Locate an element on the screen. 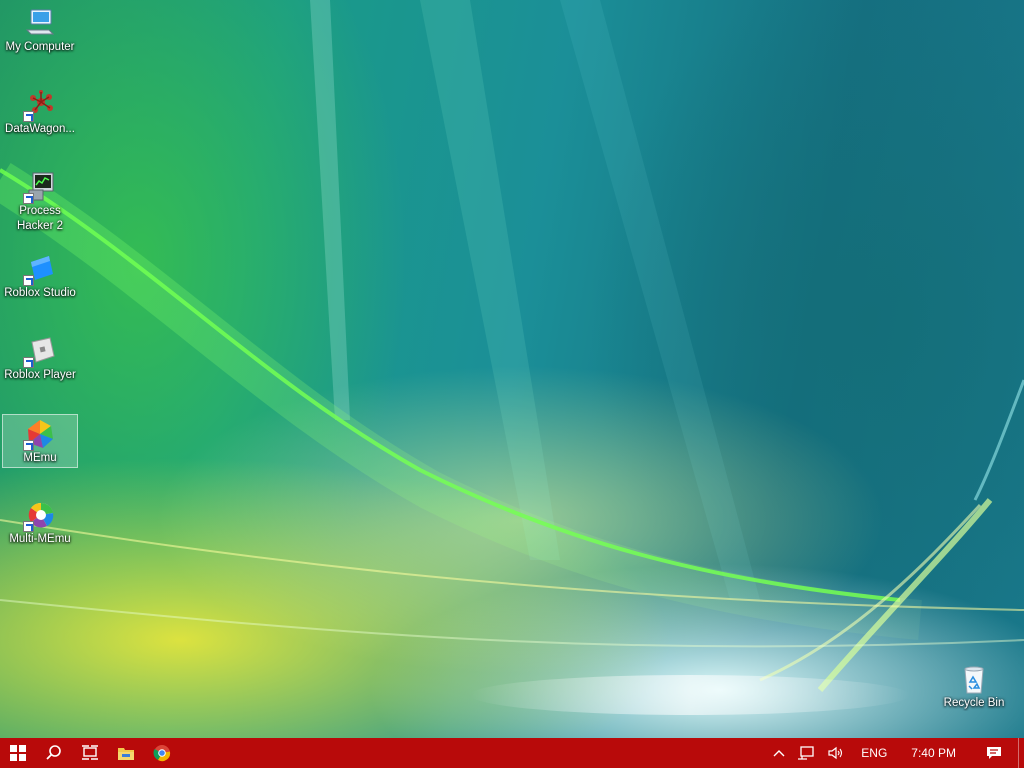 The height and width of the screenshot is (768, 1024). desktop-icon-roblox-studio: Roblox Studio is located at coordinates (40, 286).